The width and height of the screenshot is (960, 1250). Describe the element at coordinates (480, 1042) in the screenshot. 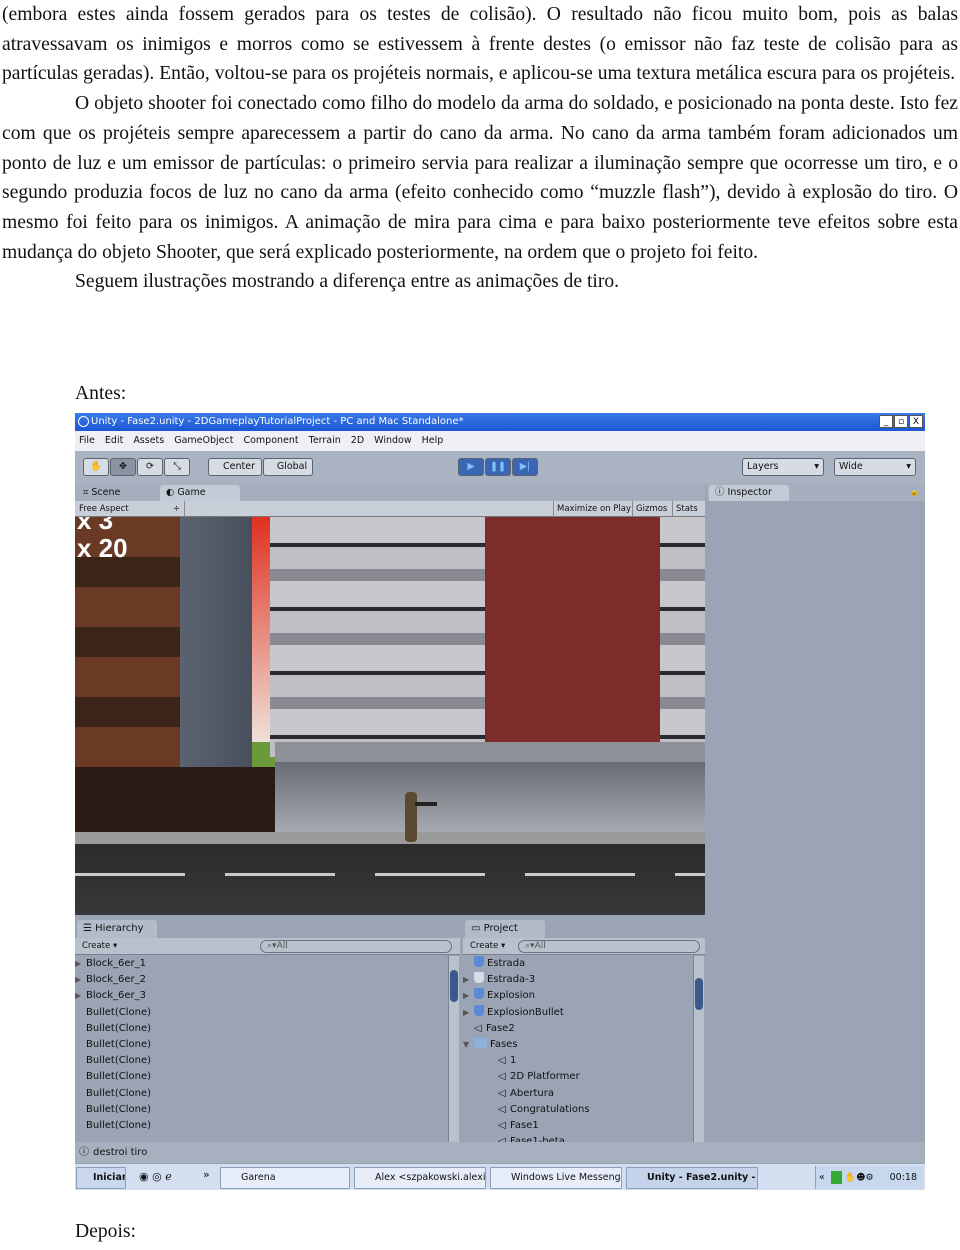

I see `folder-icon` at that location.